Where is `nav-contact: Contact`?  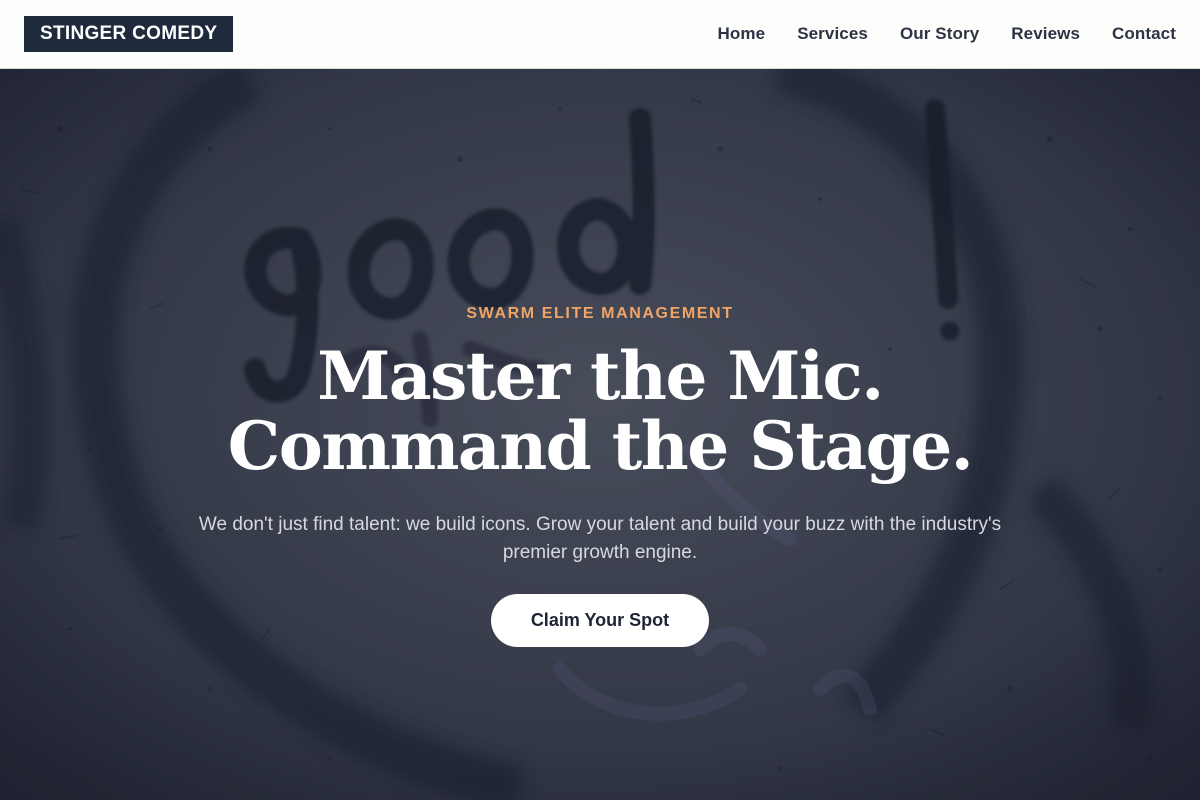 nav-contact: Contact is located at coordinates (1144, 34).